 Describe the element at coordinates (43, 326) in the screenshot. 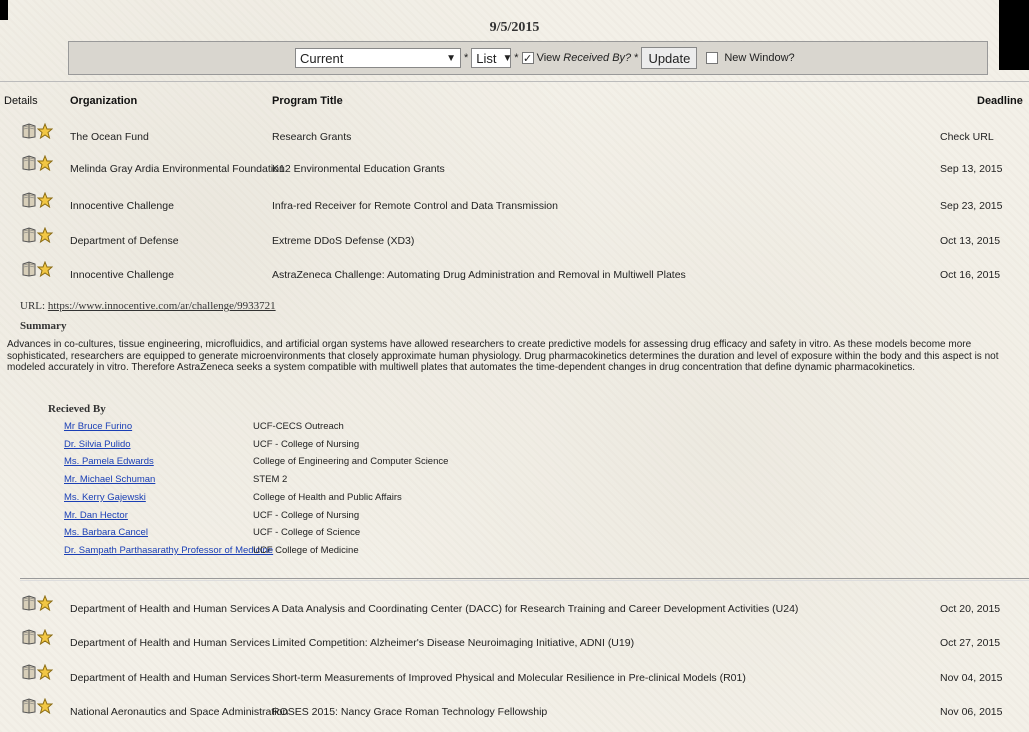

I see `summary-heading: Summary` at that location.